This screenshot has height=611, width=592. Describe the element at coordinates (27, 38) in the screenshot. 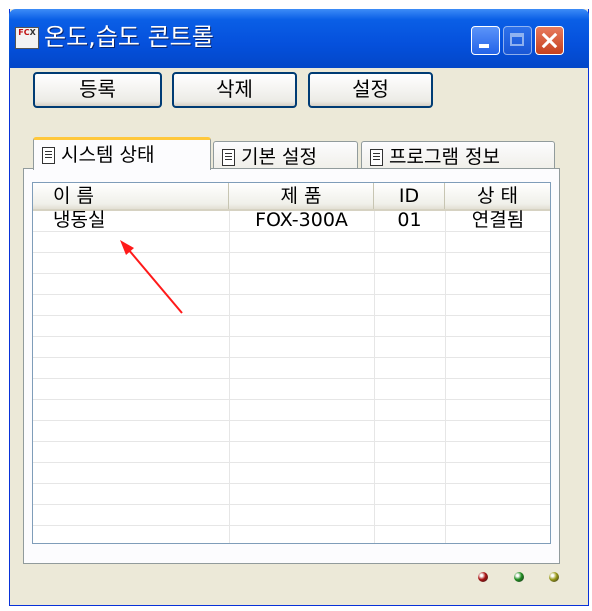

I see `app-icon: FCX` at that location.